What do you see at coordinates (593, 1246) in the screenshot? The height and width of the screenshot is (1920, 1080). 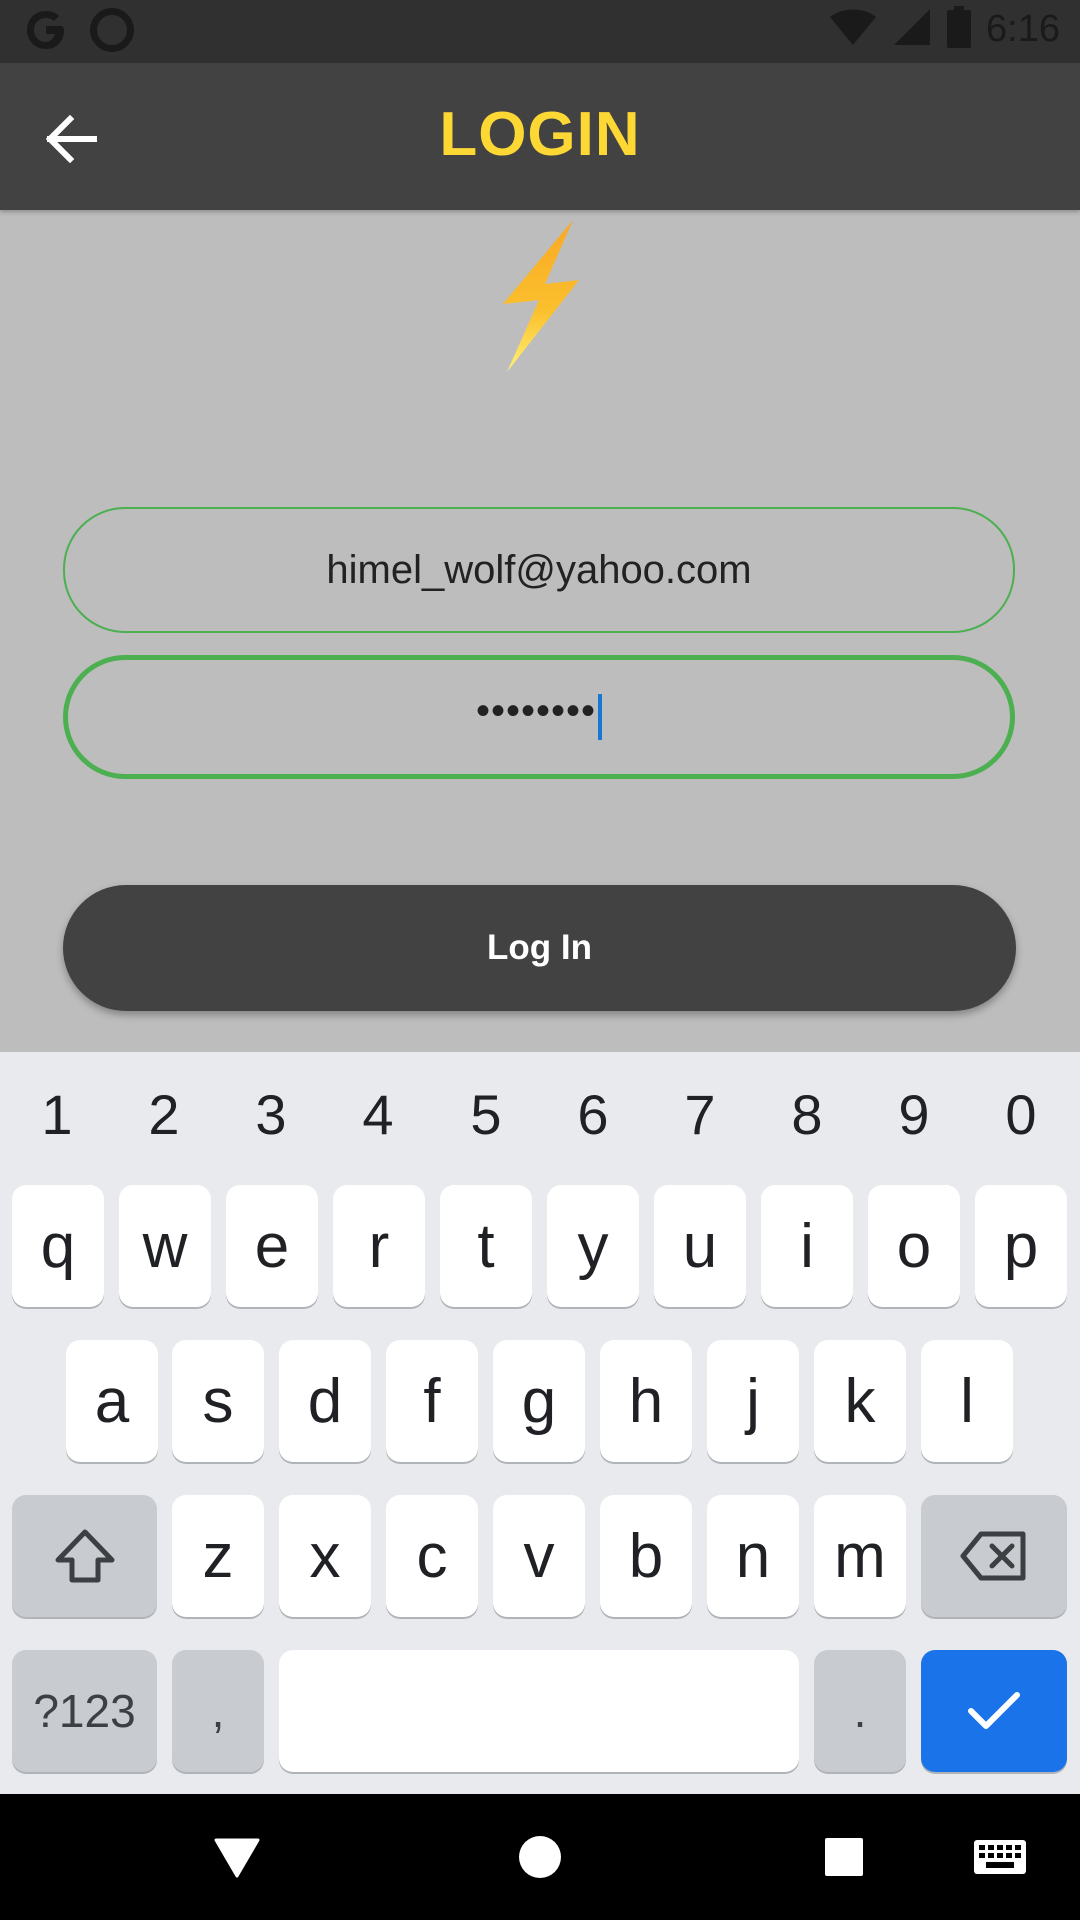 I see `key-y: y` at bounding box center [593, 1246].